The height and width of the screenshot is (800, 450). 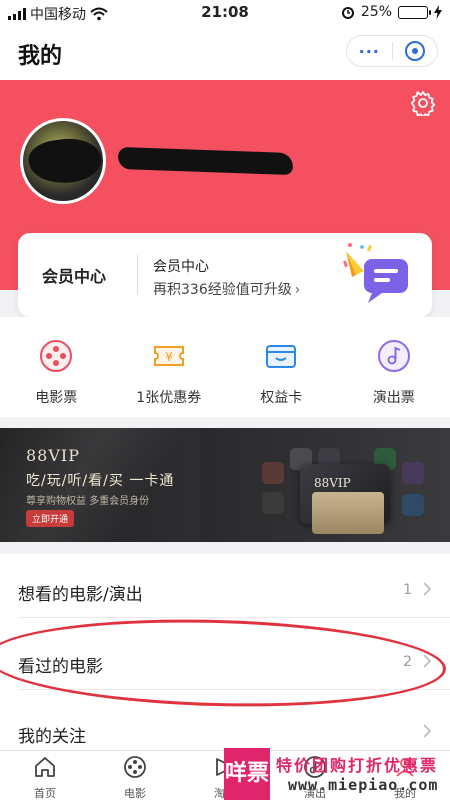 I want to click on redaction-scribble, so click(x=64, y=161).